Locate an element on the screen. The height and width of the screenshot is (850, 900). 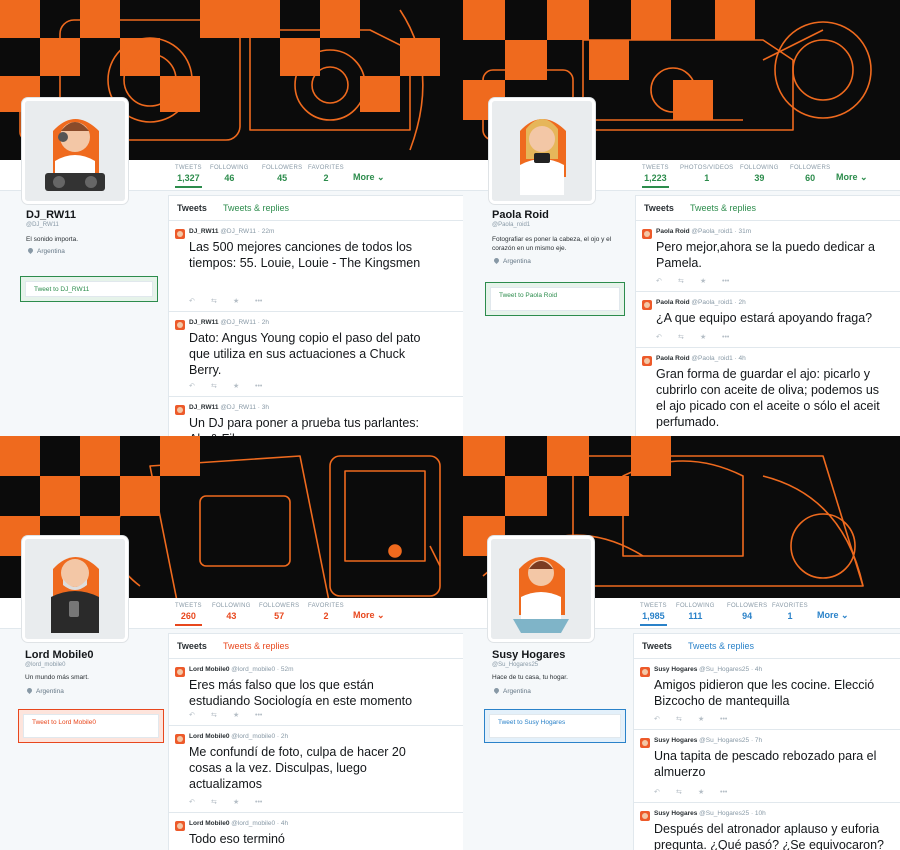
housewife-avatar-icon is located at coordinates (541, 589).